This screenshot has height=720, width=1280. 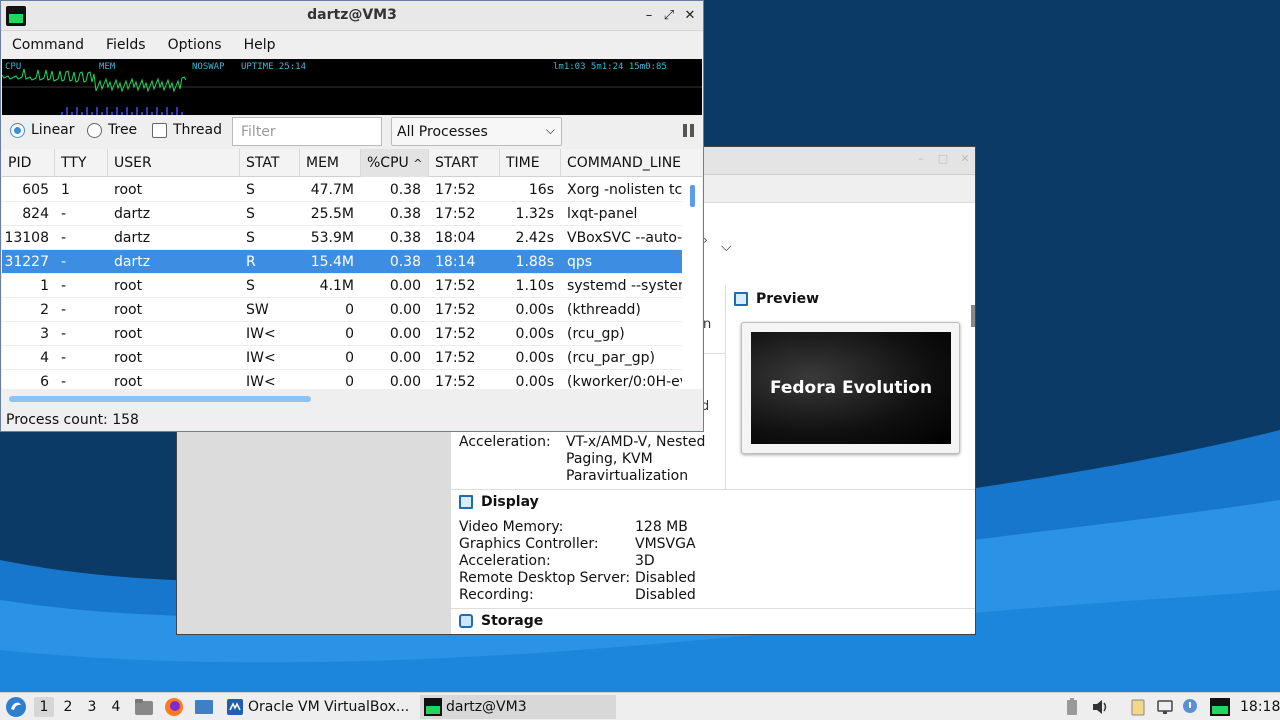 I want to click on table-cell-command_line: lxqt-panel, so click(x=602, y=214).